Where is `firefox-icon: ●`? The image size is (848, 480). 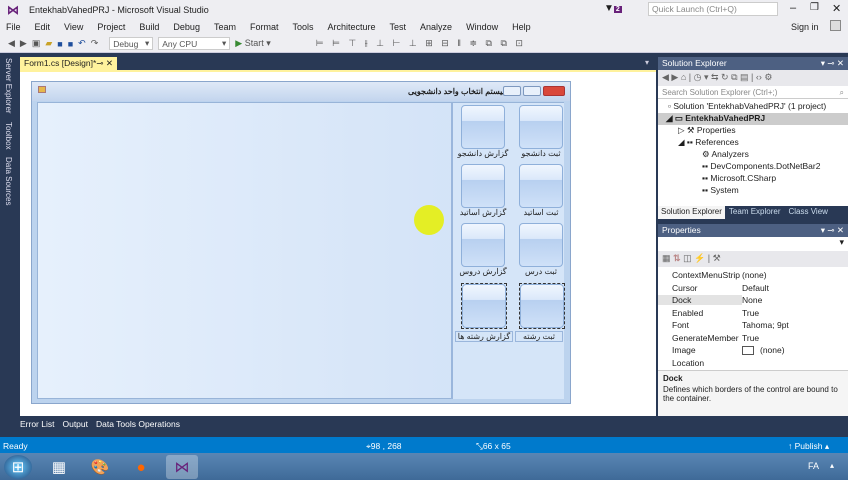 firefox-icon: ● is located at coordinates (141, 467).